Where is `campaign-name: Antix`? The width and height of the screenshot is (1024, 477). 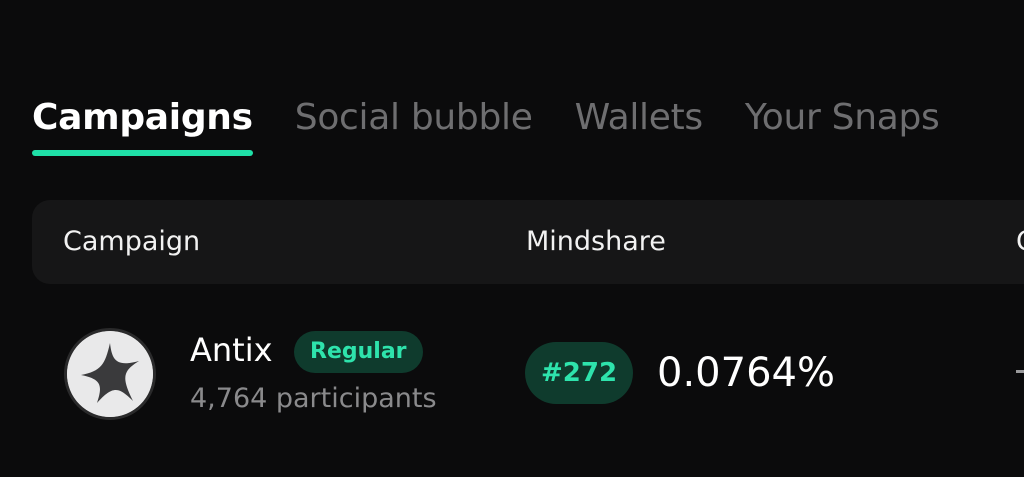
campaign-name: Antix is located at coordinates (231, 350).